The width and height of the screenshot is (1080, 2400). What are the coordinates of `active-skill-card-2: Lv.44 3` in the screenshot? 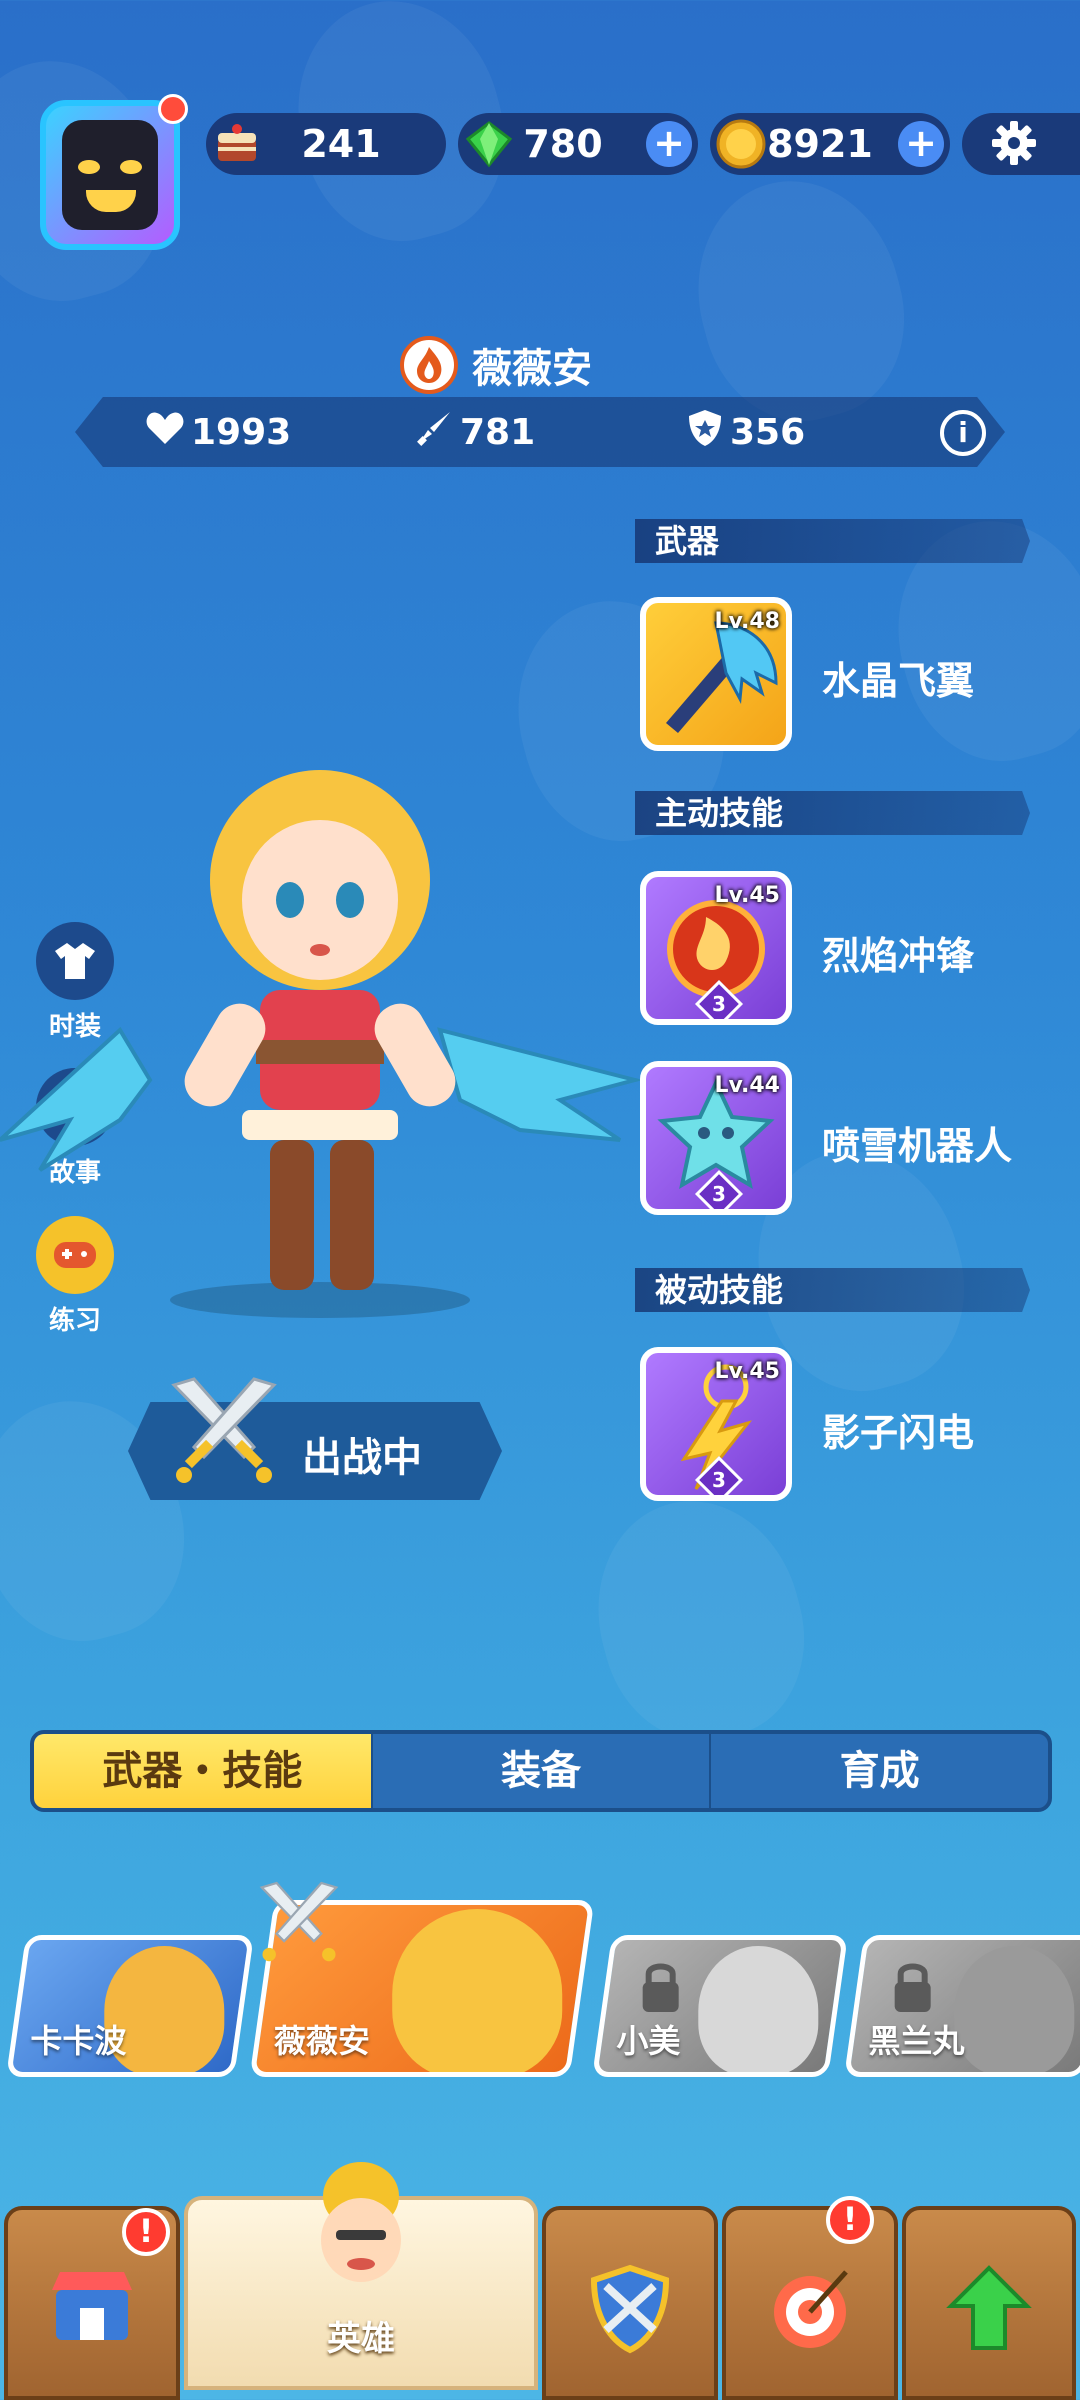 It's located at (716, 1138).